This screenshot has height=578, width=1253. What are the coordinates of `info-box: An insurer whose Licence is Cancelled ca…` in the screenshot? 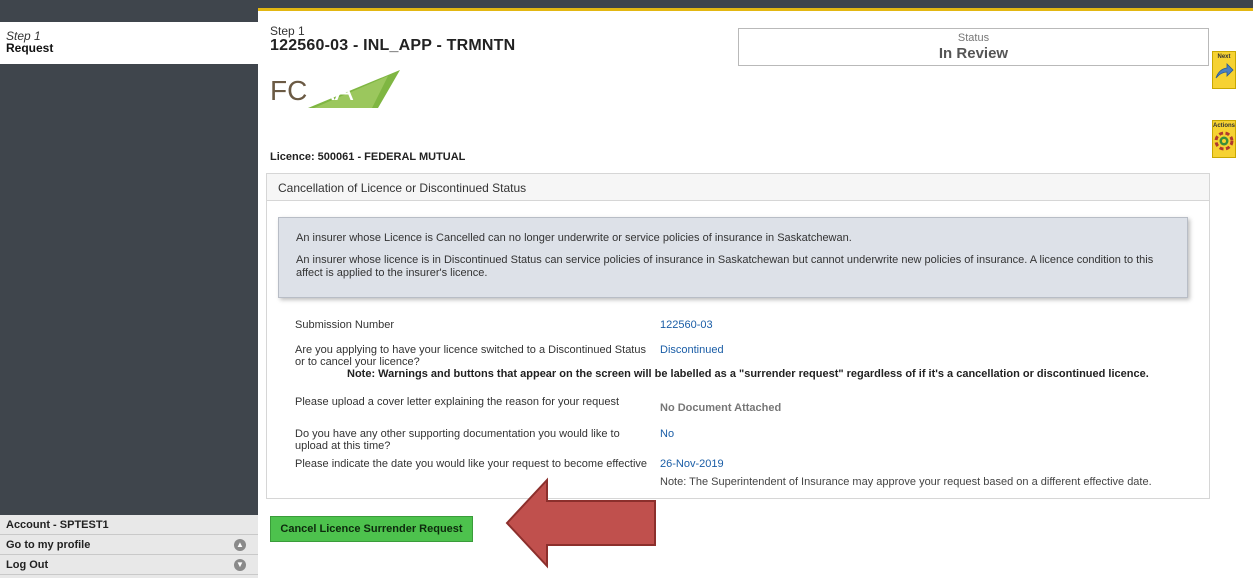 It's located at (733, 257).